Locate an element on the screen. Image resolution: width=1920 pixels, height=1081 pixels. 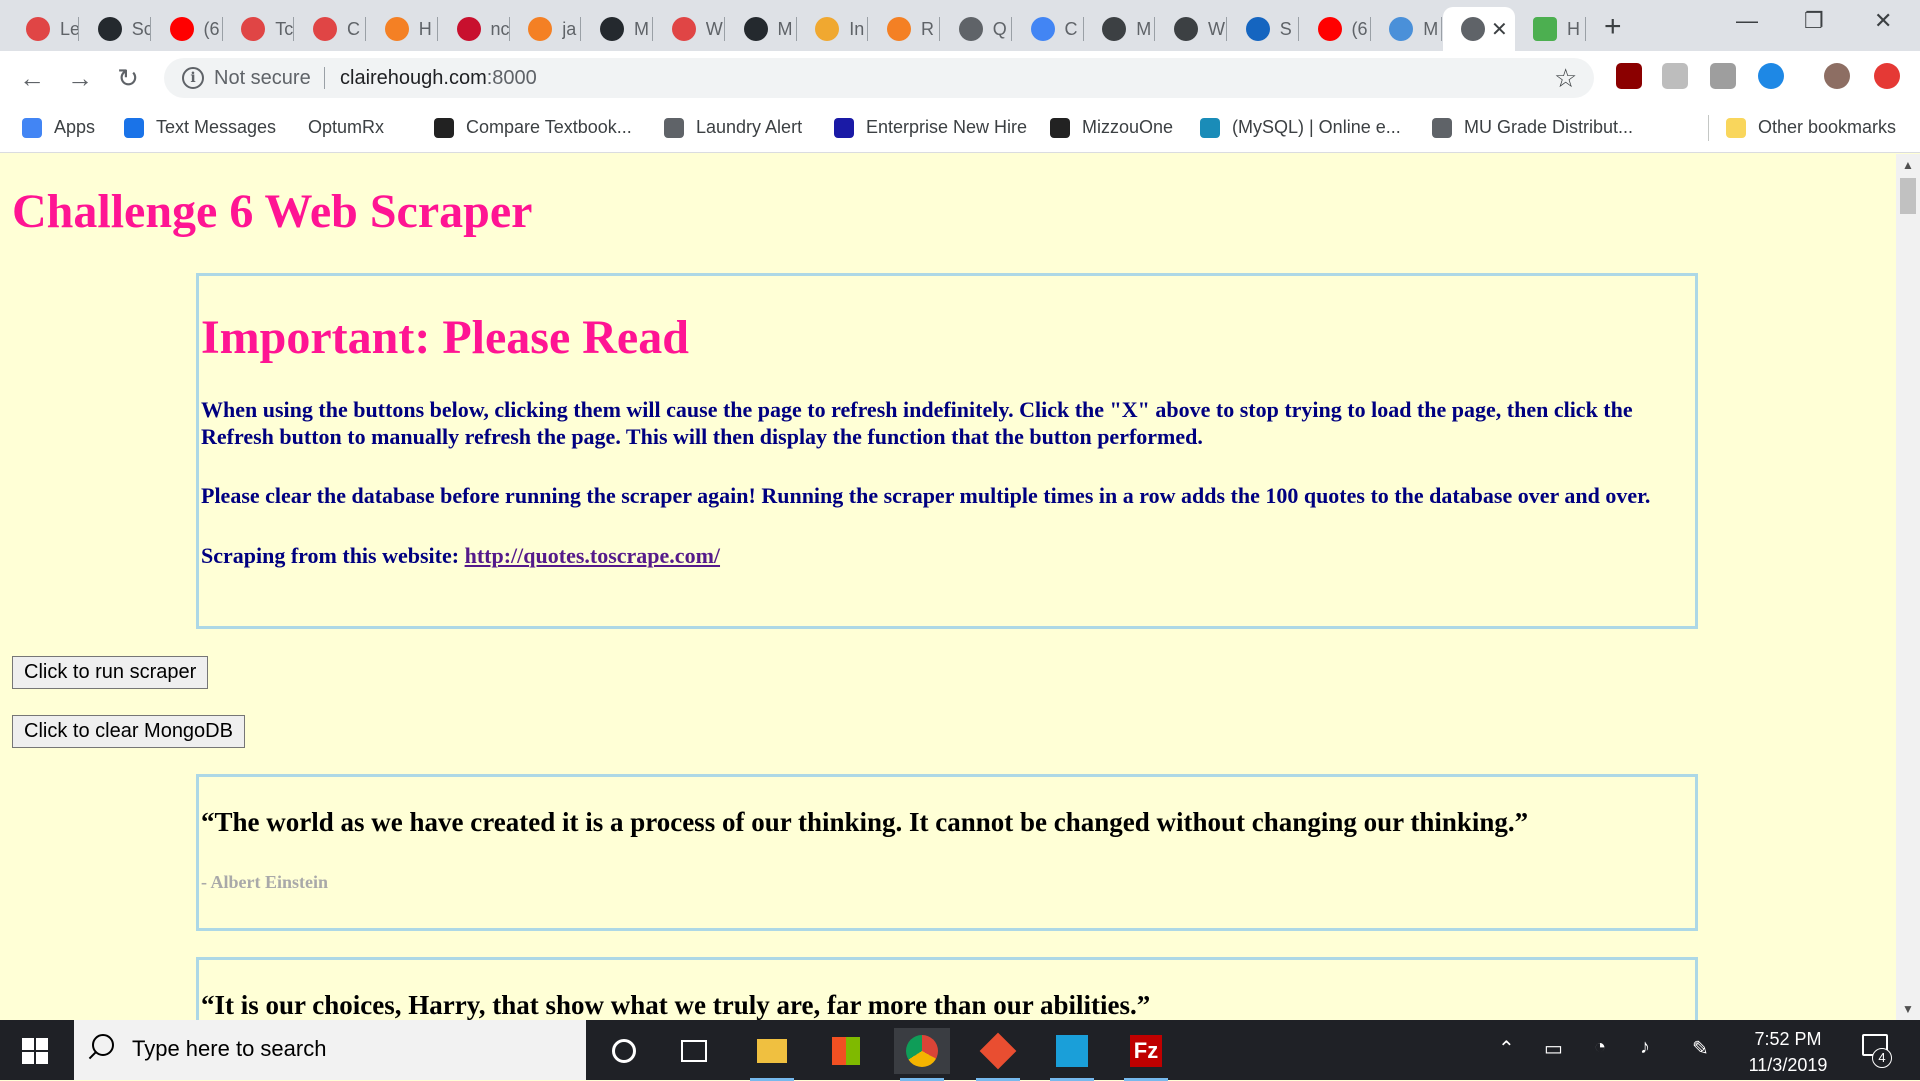
tab: Le is located at coordinates (43, 29).